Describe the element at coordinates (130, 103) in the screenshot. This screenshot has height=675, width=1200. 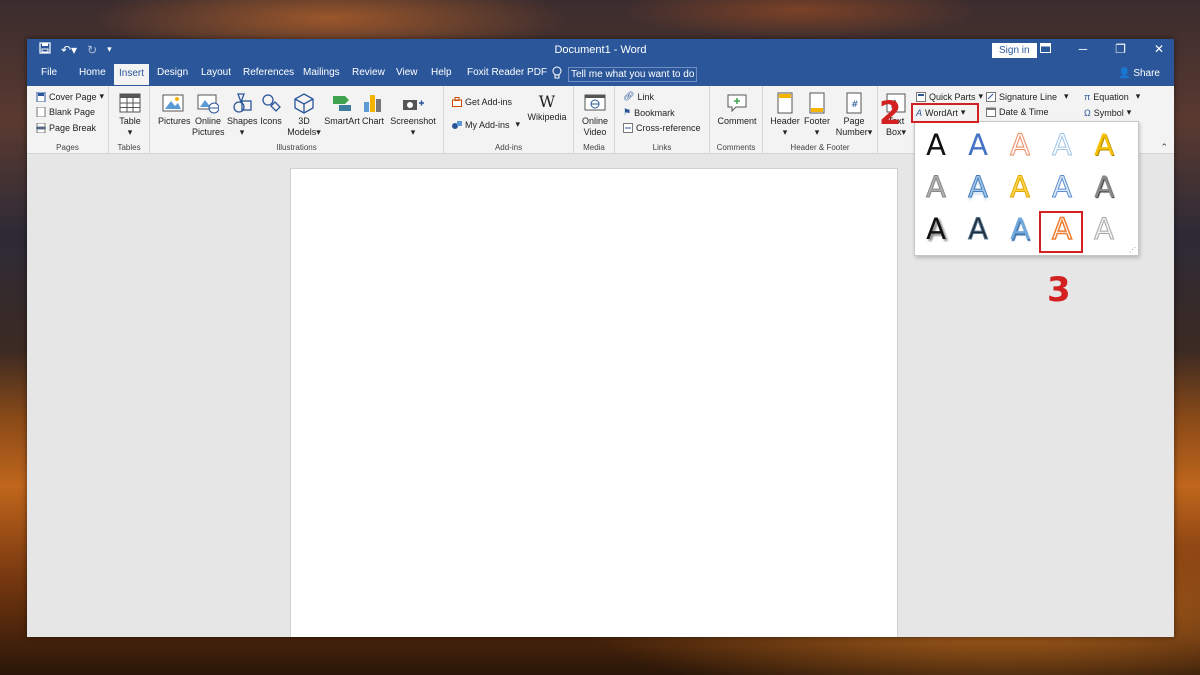
I see `table-icon` at that location.